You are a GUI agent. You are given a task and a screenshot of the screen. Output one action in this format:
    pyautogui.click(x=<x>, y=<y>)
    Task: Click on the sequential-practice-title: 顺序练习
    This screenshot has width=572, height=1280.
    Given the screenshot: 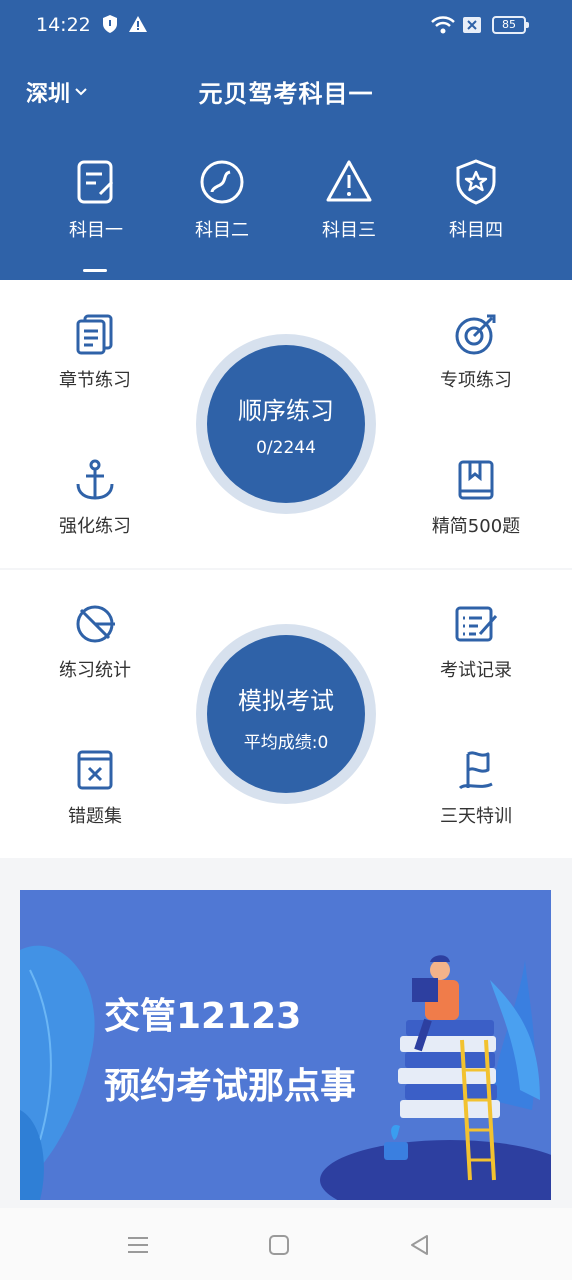 What is the action you would take?
    pyautogui.click(x=286, y=411)
    